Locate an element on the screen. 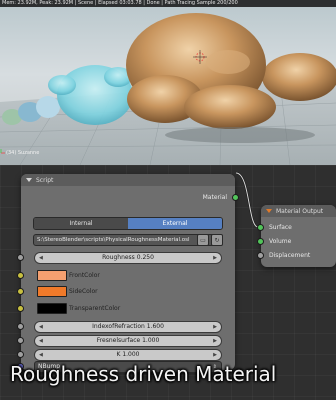  fresnel-slider: ◀ Fresnelsurface 1.000 ▶ is located at coordinates (128, 341).